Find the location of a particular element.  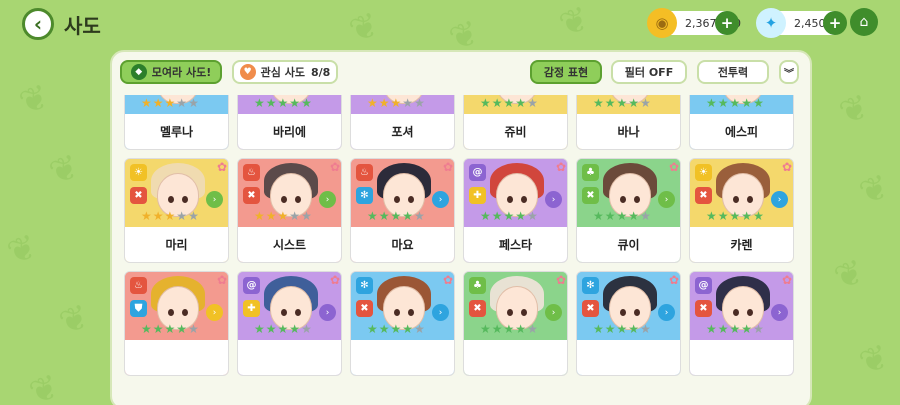

character-card: ♨ ✖ › ★ ★ ★ ★ ★ 시스트 ✿ is located at coordinates (289, 210).